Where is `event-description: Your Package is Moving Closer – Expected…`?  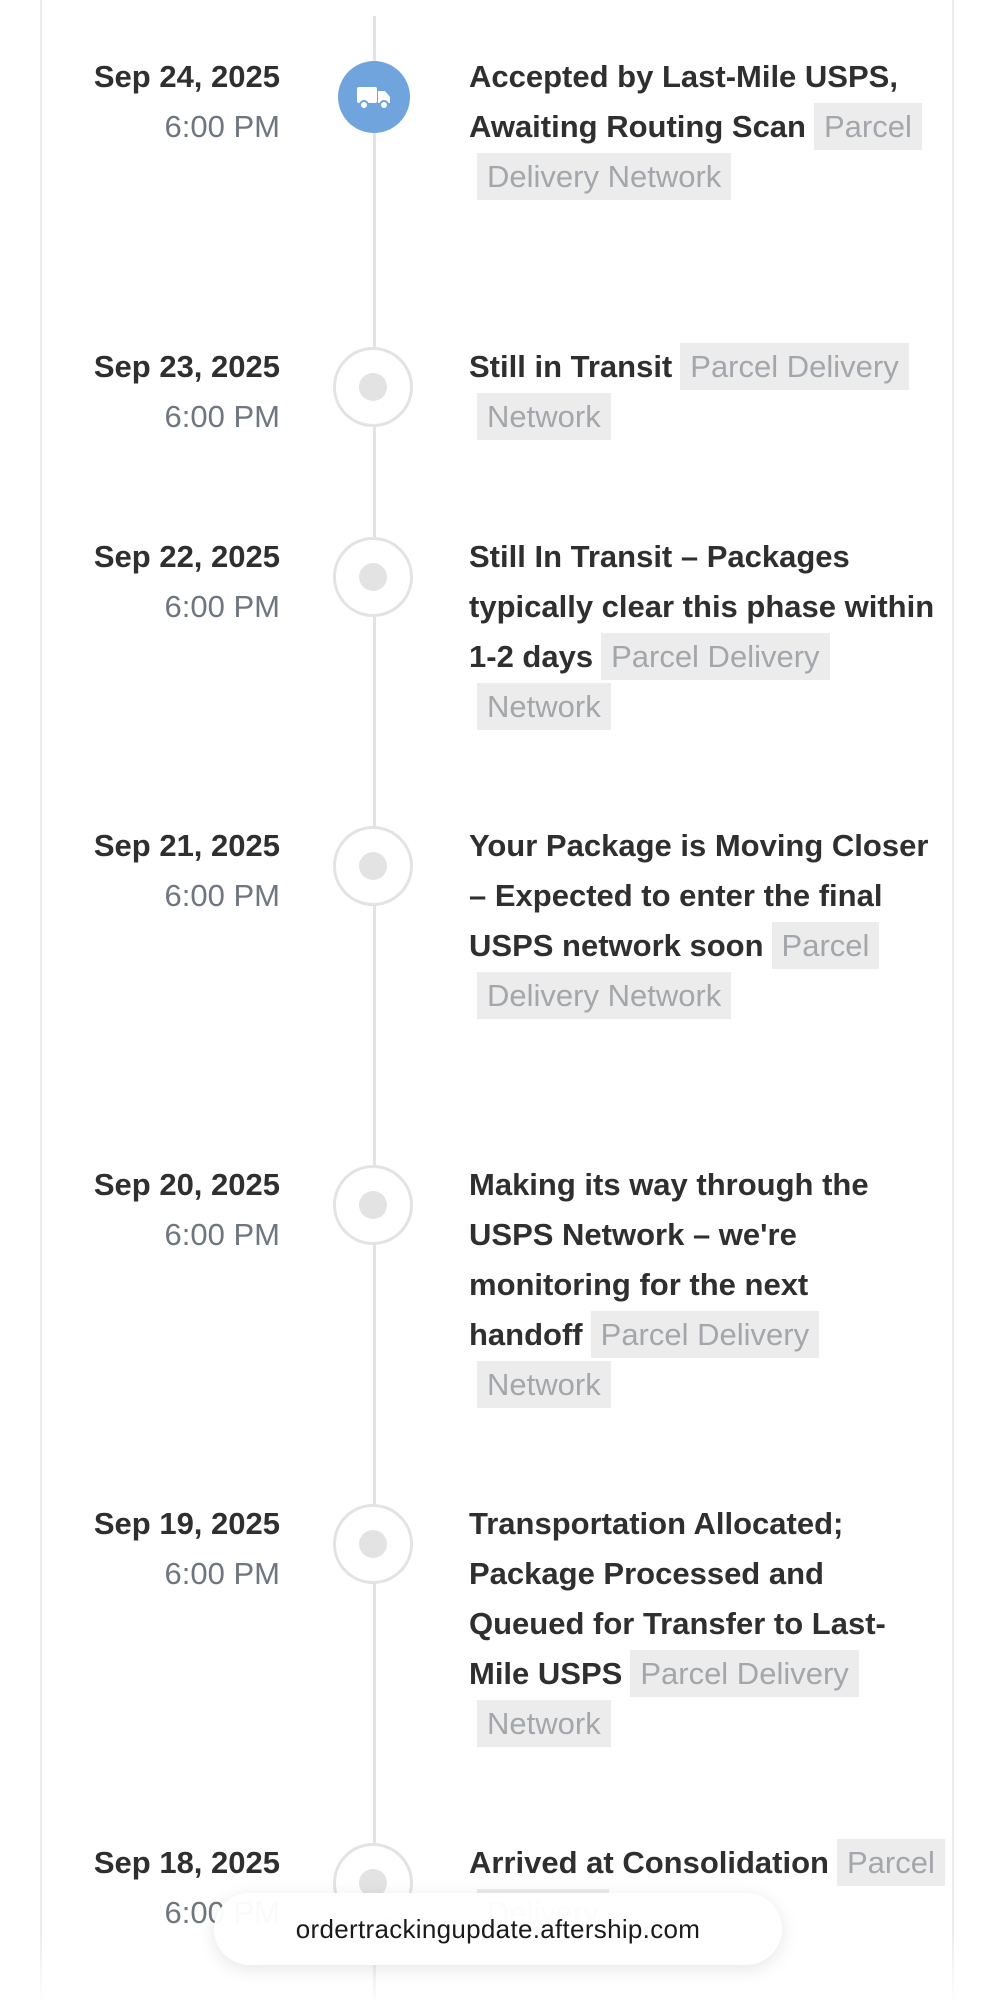 event-description: Your Package is Moving Closer – Expected… is located at coordinates (704, 921).